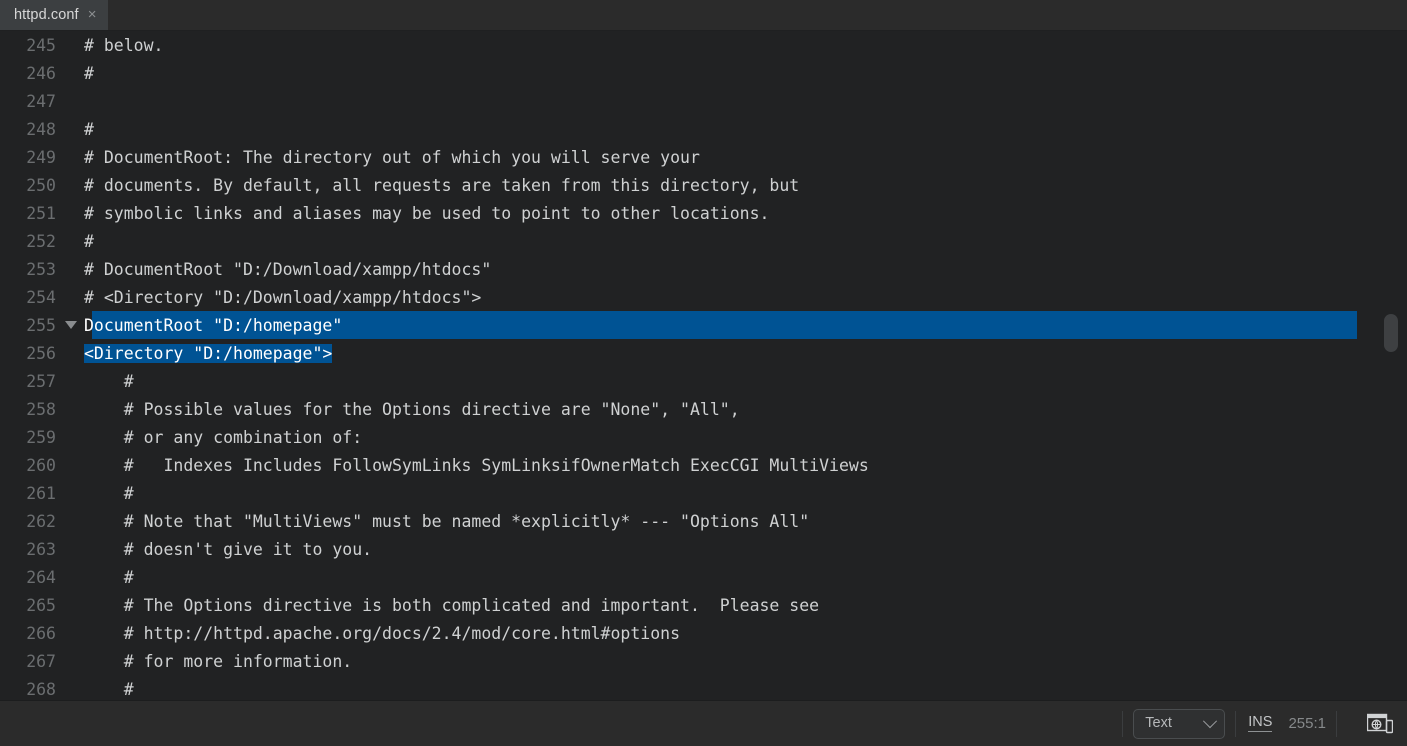 The height and width of the screenshot is (746, 1407). Describe the element at coordinates (703, 381) in the screenshot. I see `code-line: 257 #` at that location.